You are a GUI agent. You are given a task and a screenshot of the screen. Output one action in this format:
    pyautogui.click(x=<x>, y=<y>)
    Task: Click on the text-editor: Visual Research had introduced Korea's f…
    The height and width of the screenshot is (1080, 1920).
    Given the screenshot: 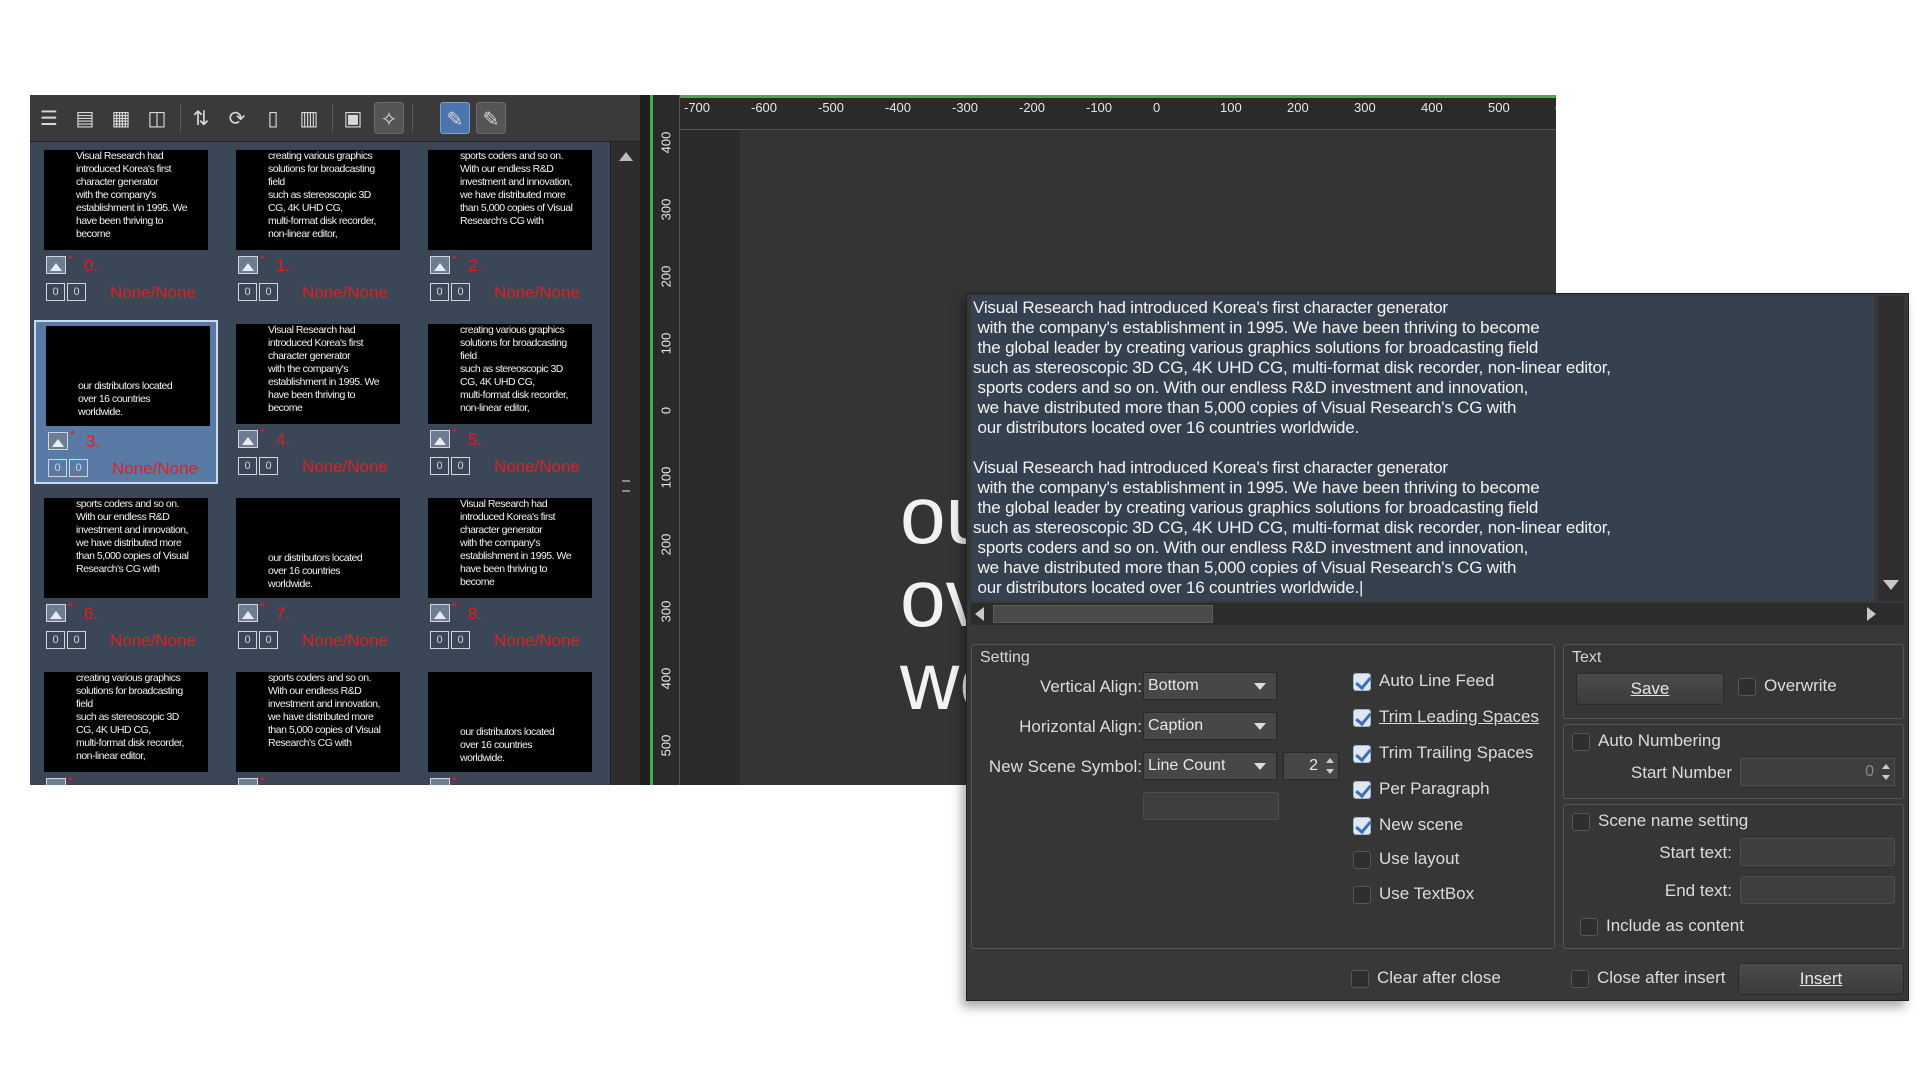 What is the action you would take?
    pyautogui.click(x=1422, y=448)
    